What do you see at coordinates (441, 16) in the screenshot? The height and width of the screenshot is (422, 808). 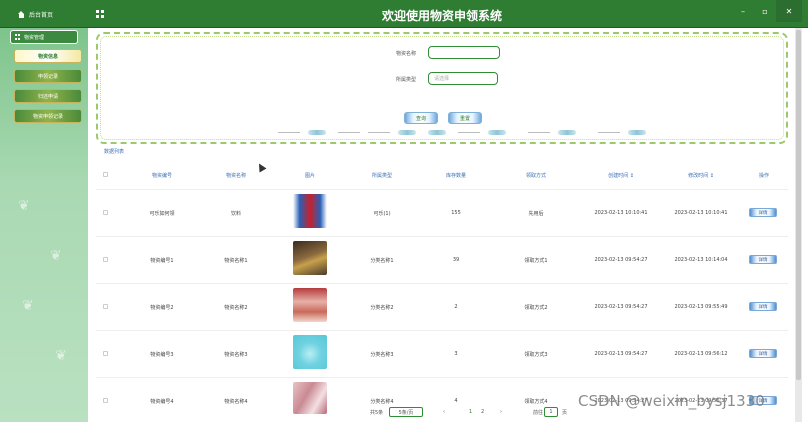 I see `app-title: 欢迎使用物资申领系统` at bounding box center [441, 16].